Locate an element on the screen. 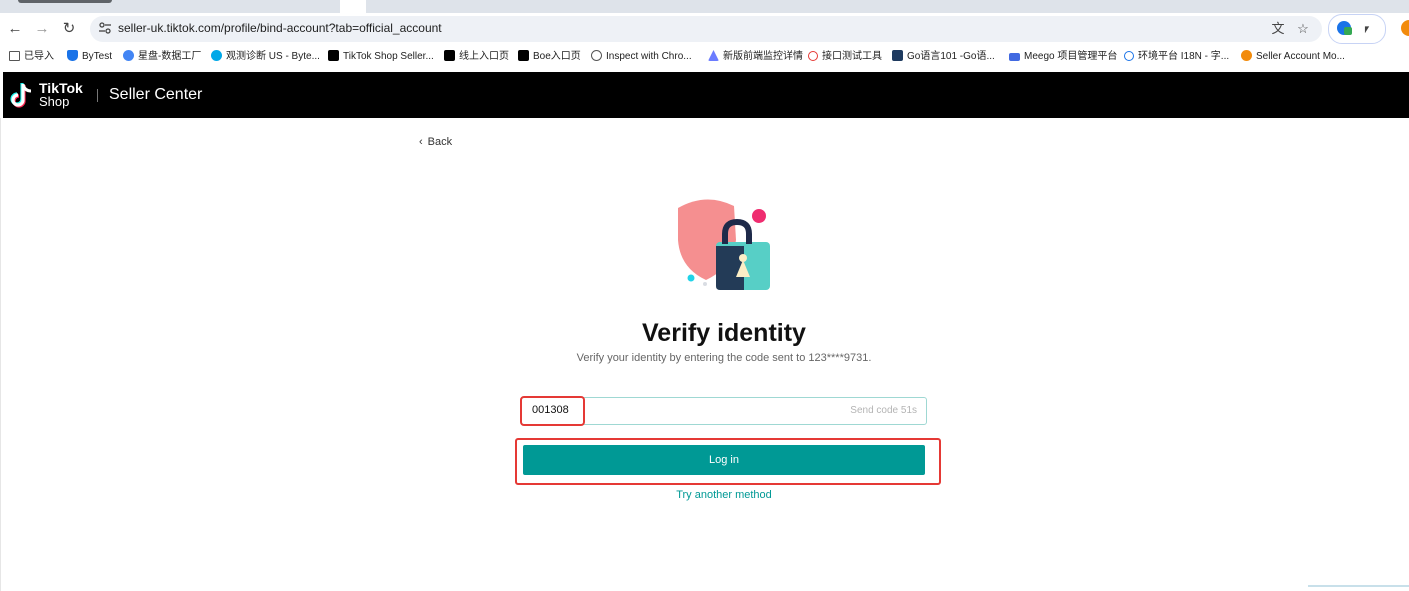  site-header: TikTok Shop Seller Center is located at coordinates (706, 95).